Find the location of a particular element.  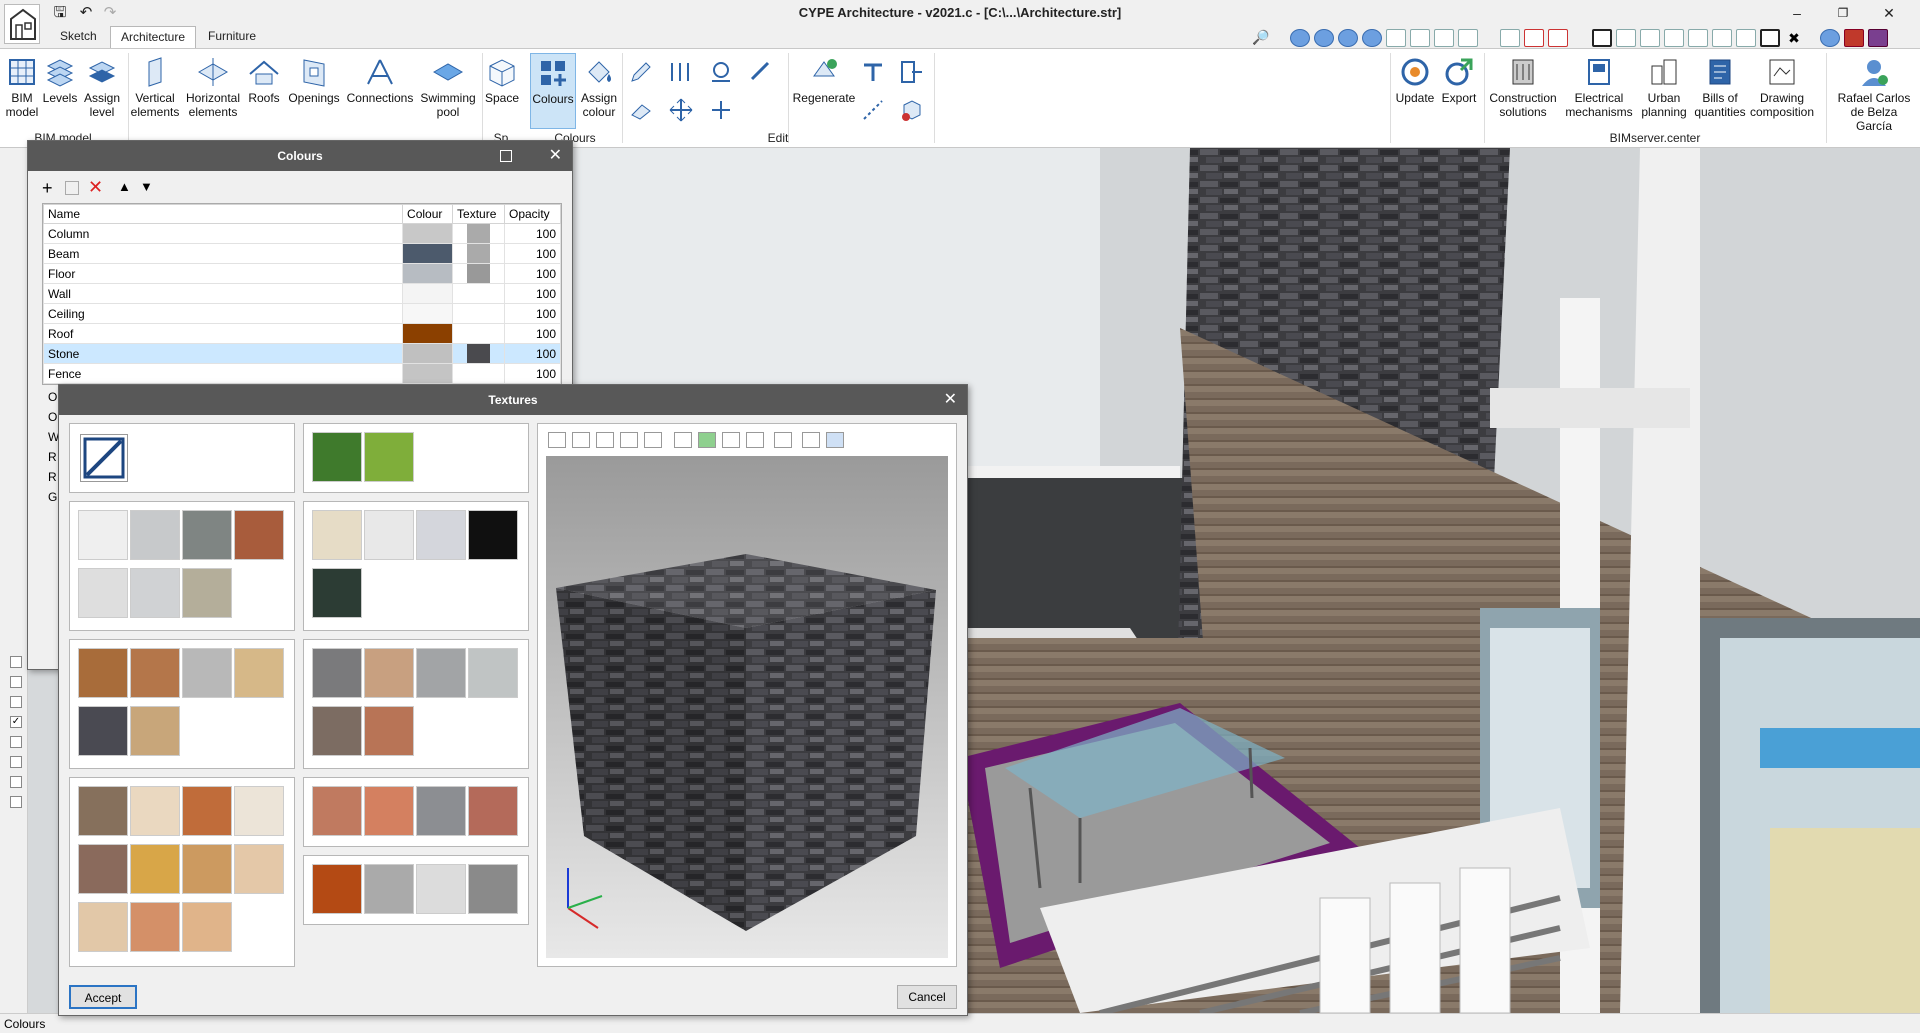

urban-planning-button: Urban planning is located at coordinates (1664, 91).